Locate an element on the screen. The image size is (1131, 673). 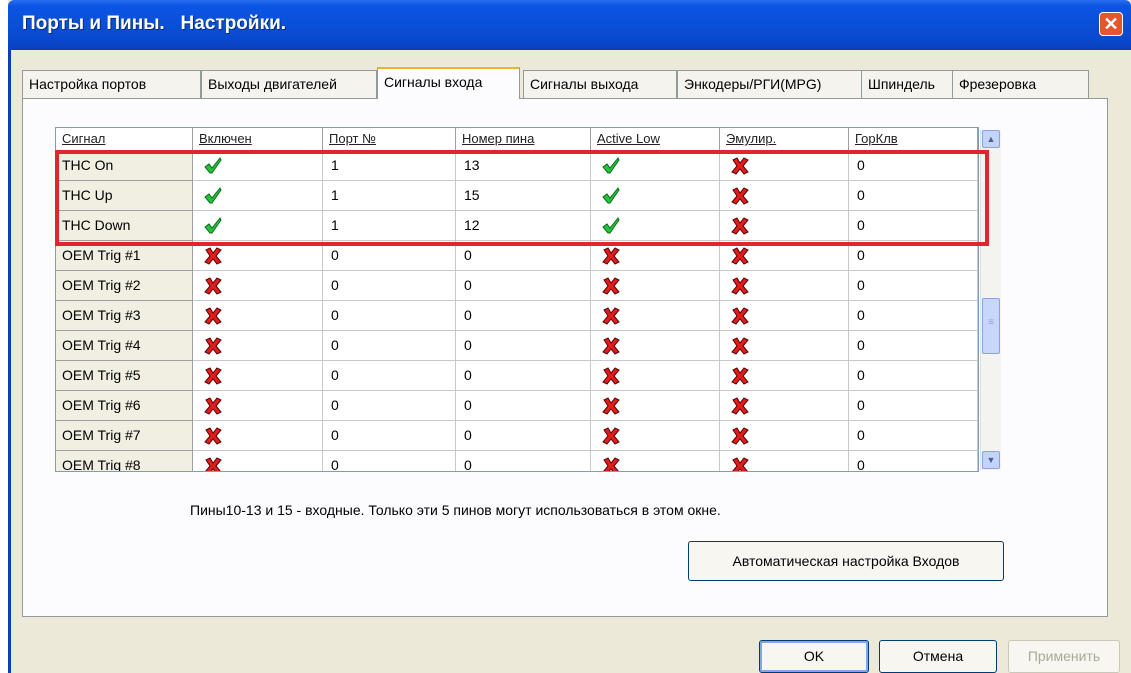
ok-button: OK is located at coordinates (814, 656).